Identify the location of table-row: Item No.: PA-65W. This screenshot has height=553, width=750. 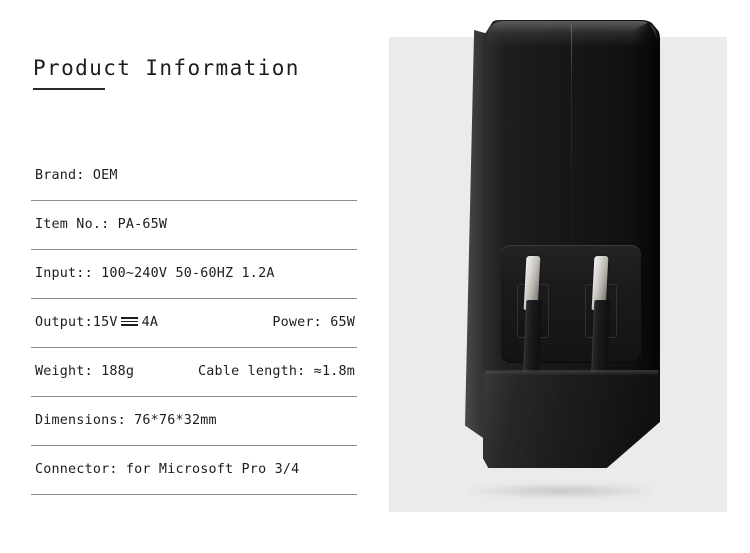
(194, 225).